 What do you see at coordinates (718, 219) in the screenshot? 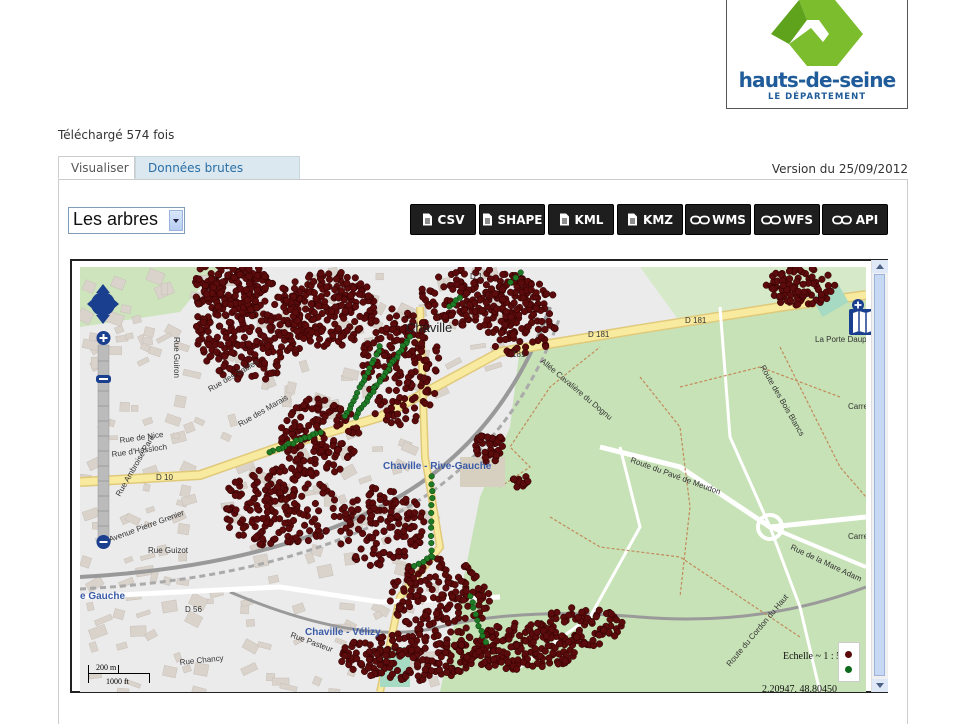
I see `wms-button: WMS` at bounding box center [718, 219].